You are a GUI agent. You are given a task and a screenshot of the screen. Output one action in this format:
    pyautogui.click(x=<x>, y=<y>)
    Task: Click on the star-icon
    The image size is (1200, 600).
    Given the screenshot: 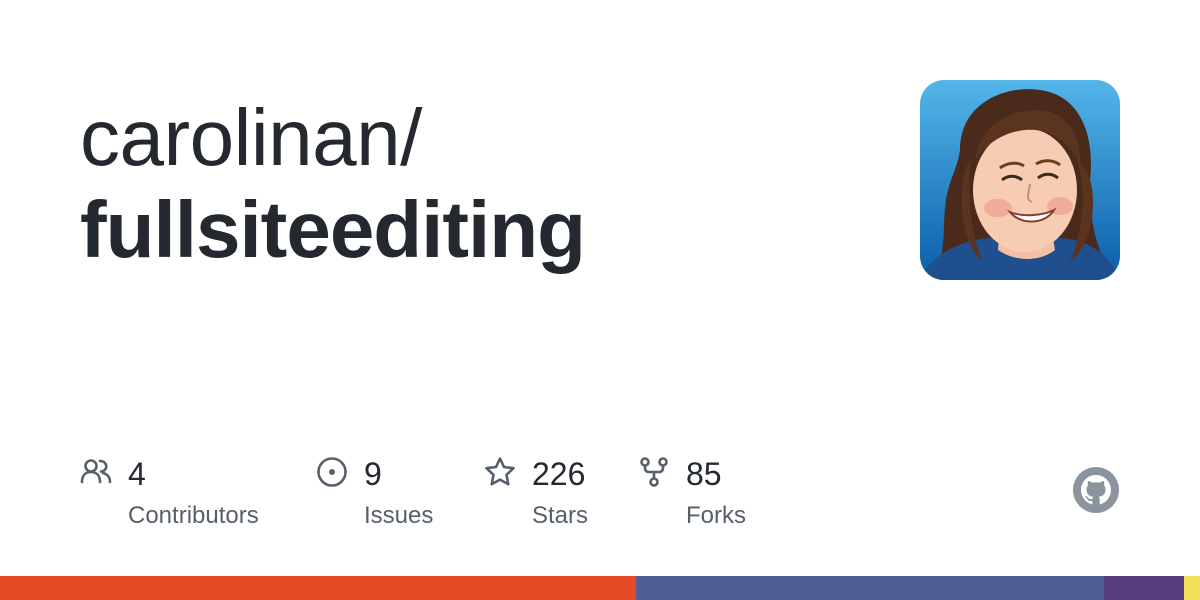 What is the action you would take?
    pyautogui.click(x=500, y=471)
    